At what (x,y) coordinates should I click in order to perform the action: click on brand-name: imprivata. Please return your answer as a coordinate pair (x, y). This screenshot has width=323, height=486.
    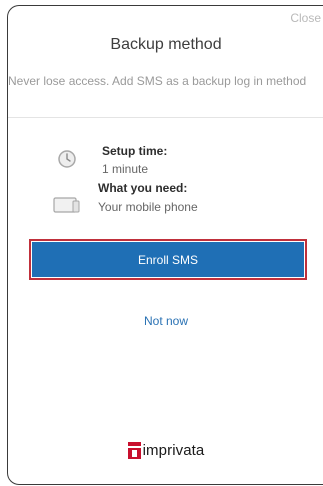
    Looking at the image, I should click on (173, 450).